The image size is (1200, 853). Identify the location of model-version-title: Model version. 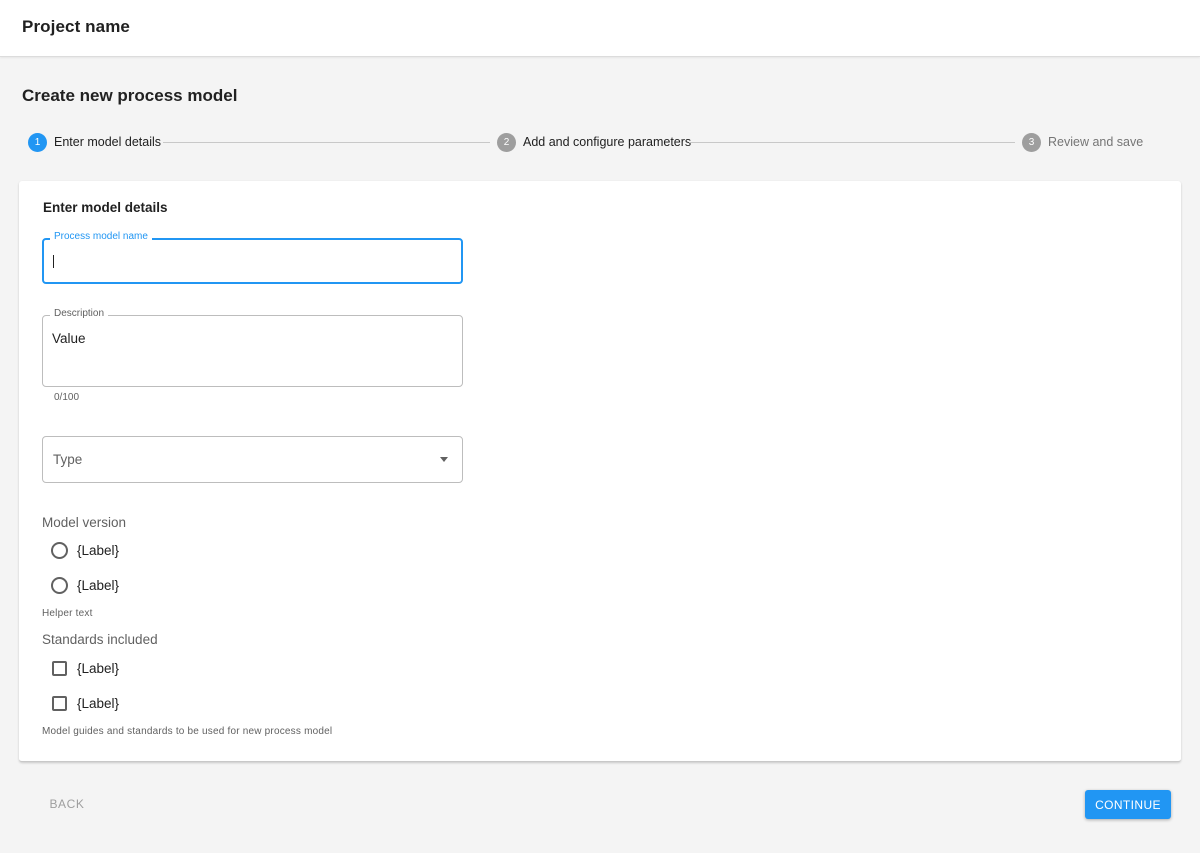
(84, 522).